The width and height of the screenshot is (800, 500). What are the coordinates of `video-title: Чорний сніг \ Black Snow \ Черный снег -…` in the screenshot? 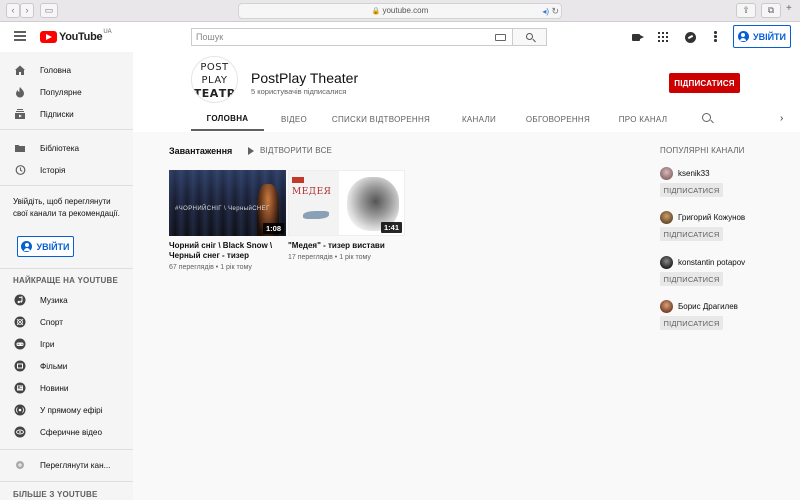 It's located at (227, 251).